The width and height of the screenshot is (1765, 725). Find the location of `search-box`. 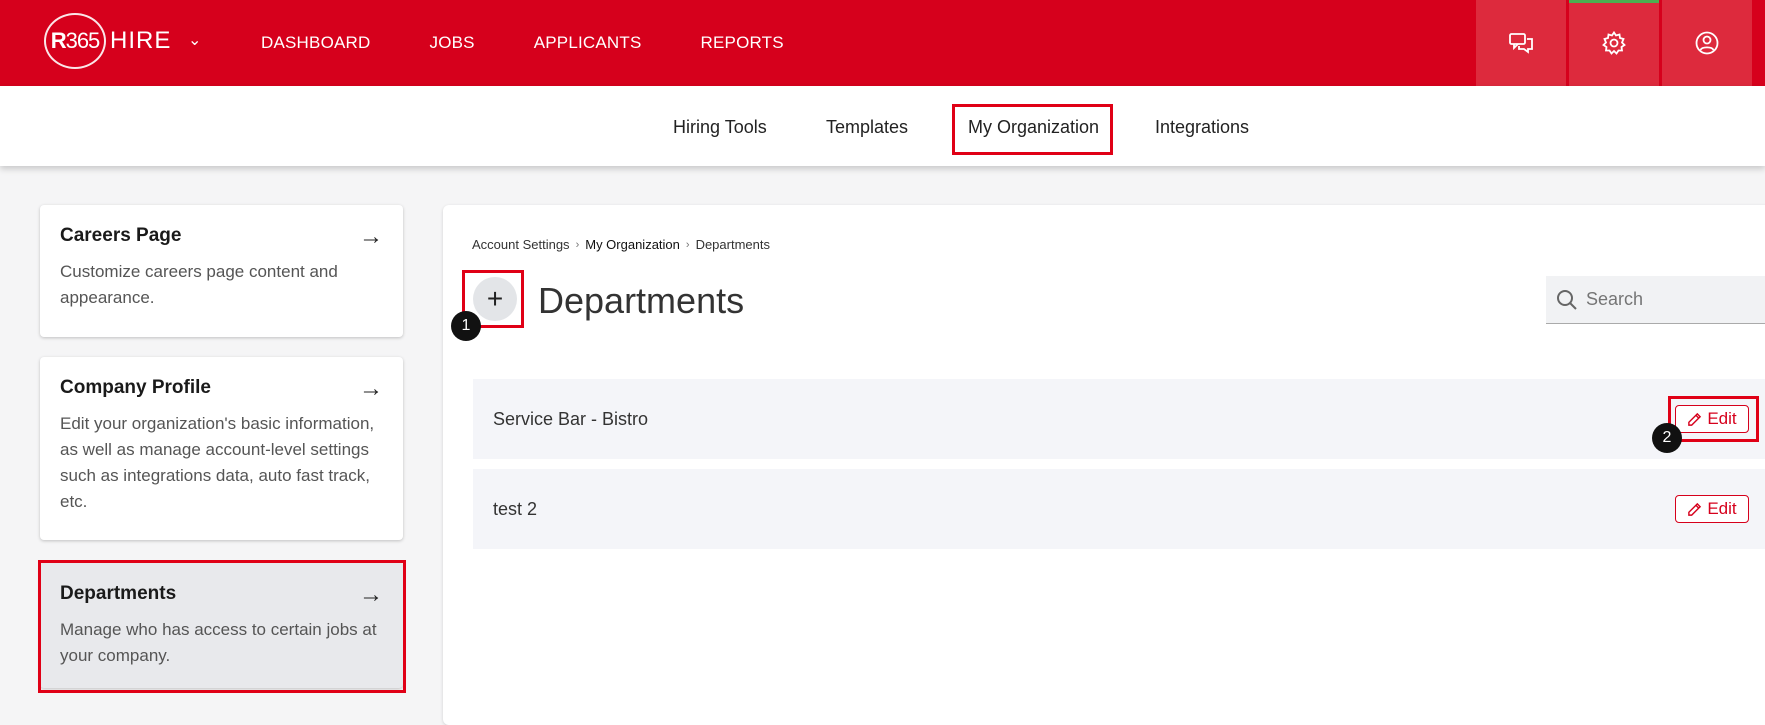

search-box is located at coordinates (1655, 300).